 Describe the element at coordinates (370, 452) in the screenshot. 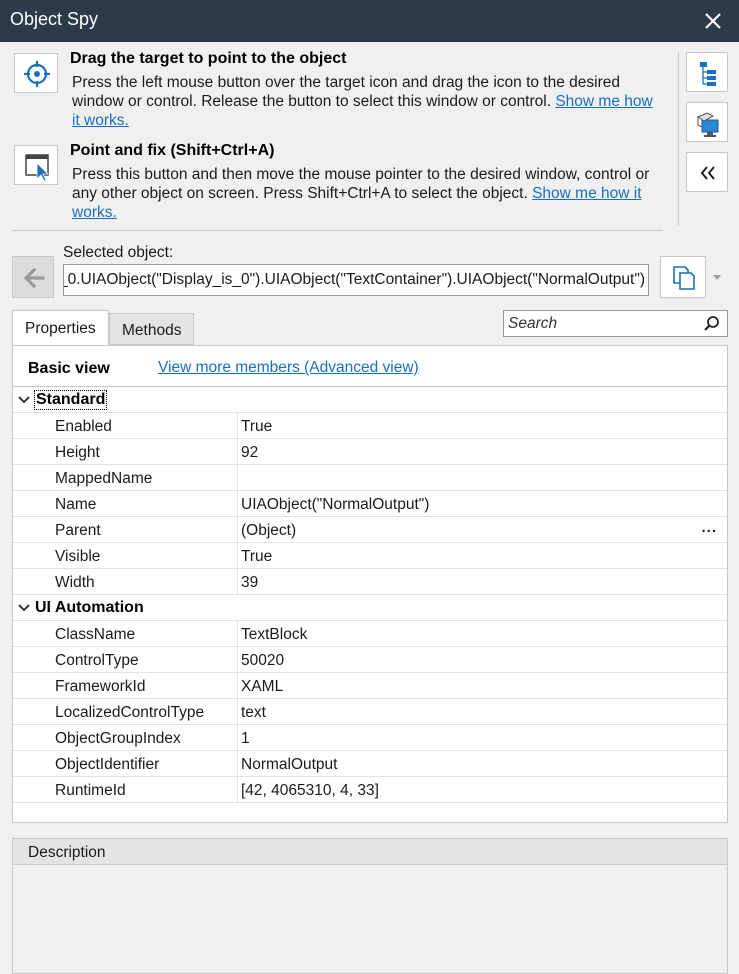

I see `property-row: Height 92` at that location.